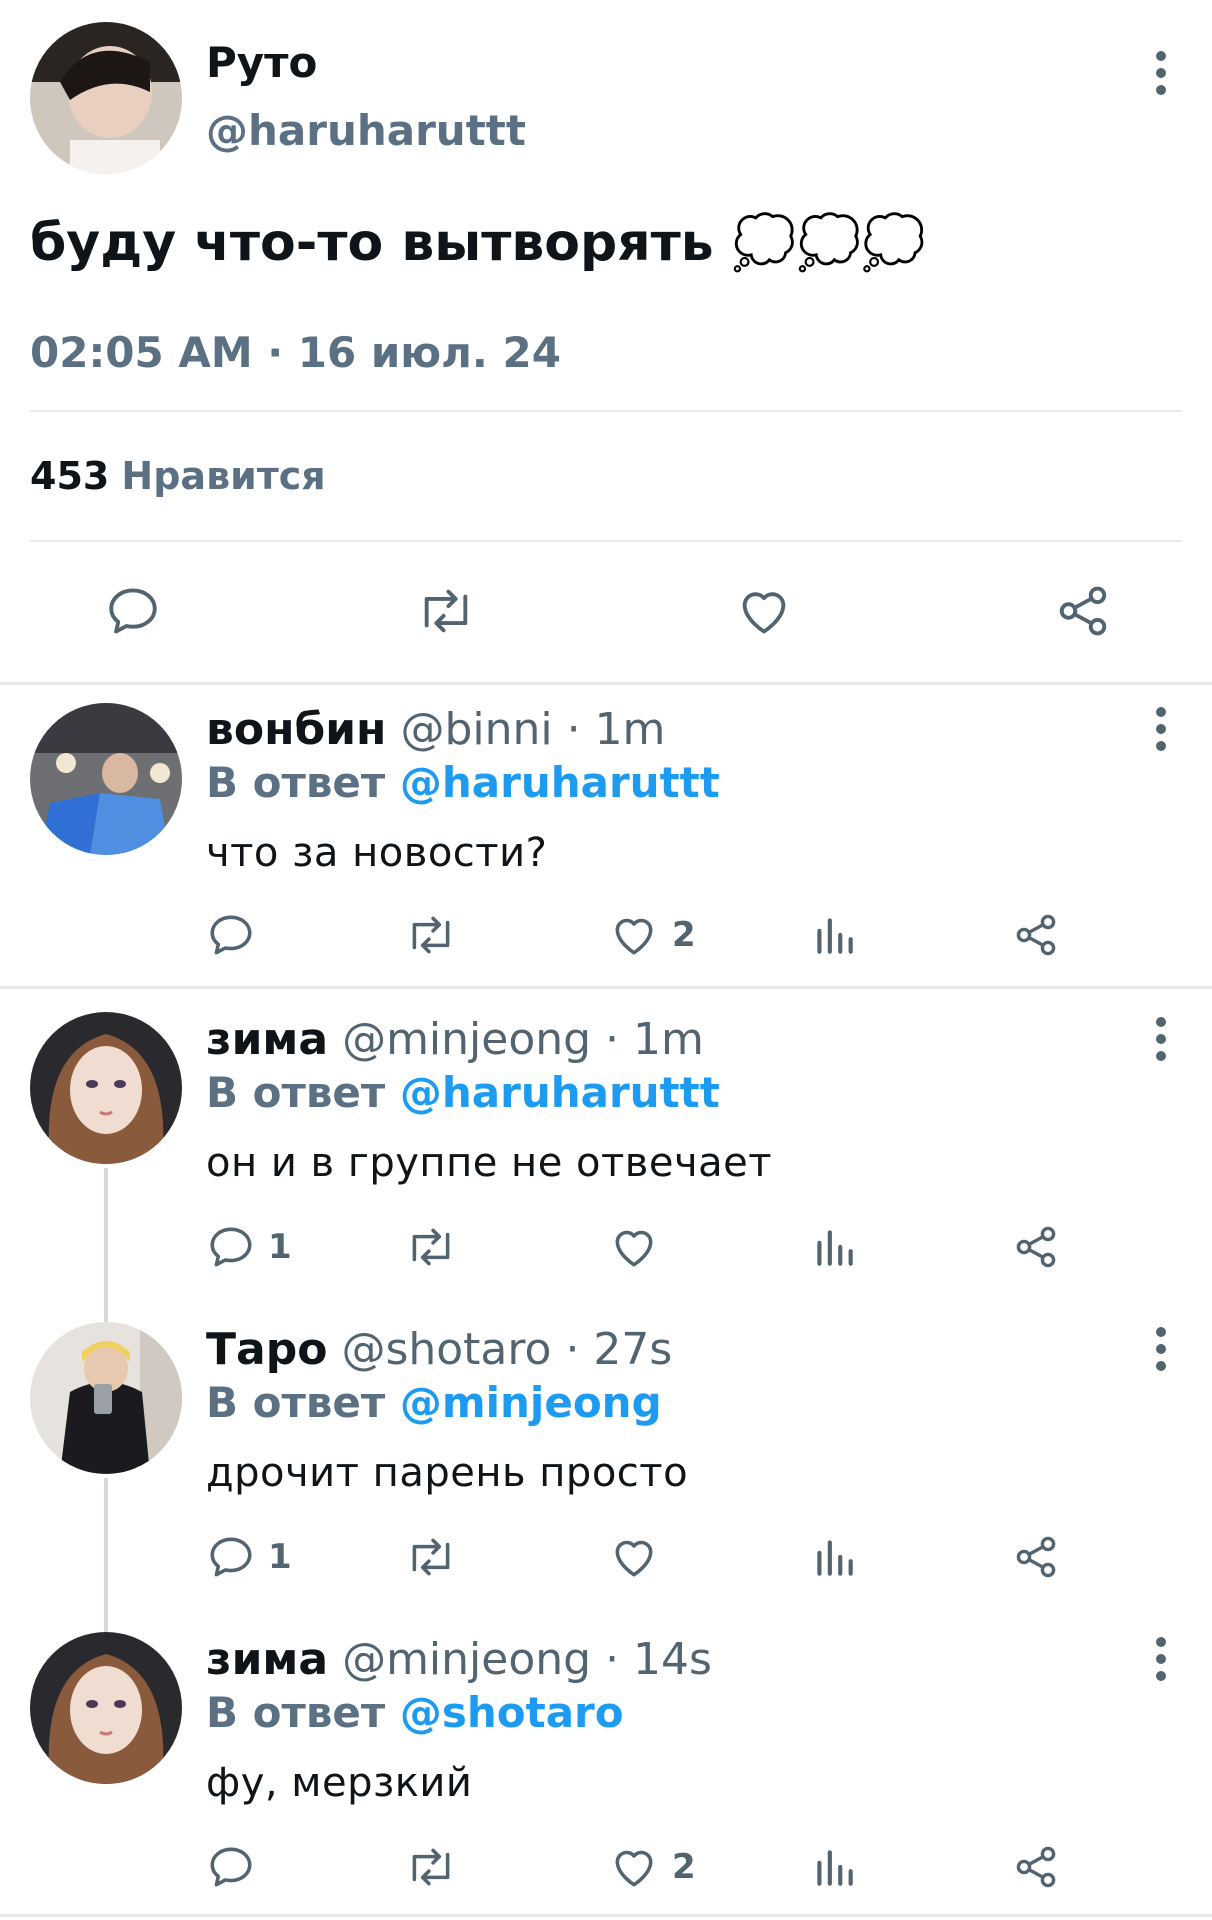  I want to click on reply-text: он и в группе не отвечает, so click(489, 1163).